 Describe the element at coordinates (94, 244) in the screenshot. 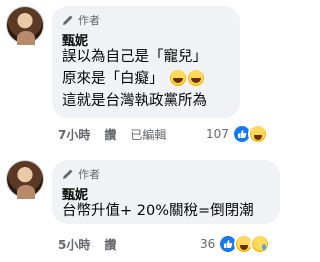

I see `comment-meta: 5小時 讚` at that location.